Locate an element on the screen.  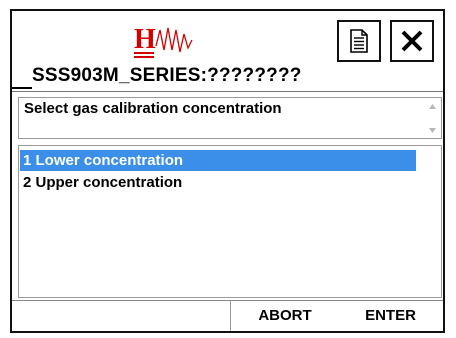
list-item-upper-concentration: 2 Upper concentration is located at coordinates (218, 182).